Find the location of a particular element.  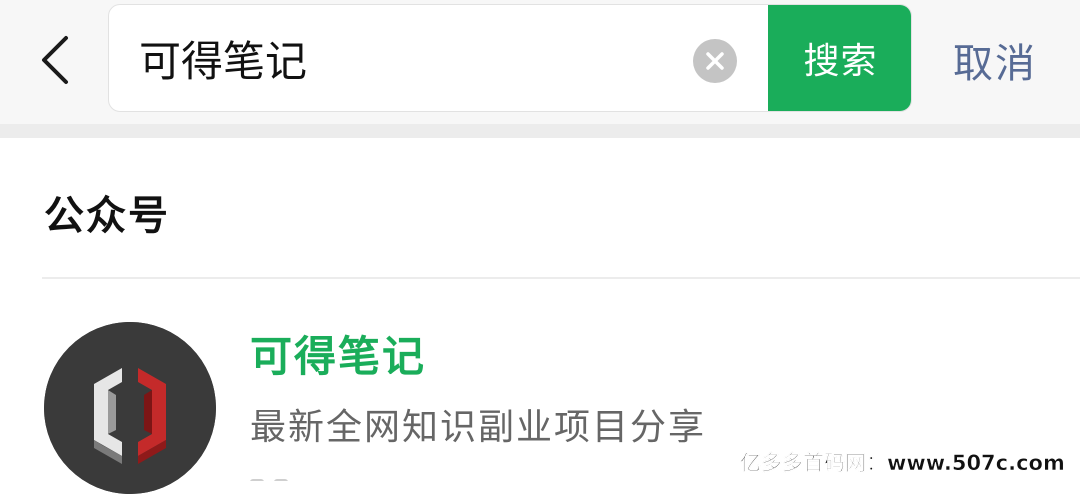

back-button is located at coordinates (55, 60).